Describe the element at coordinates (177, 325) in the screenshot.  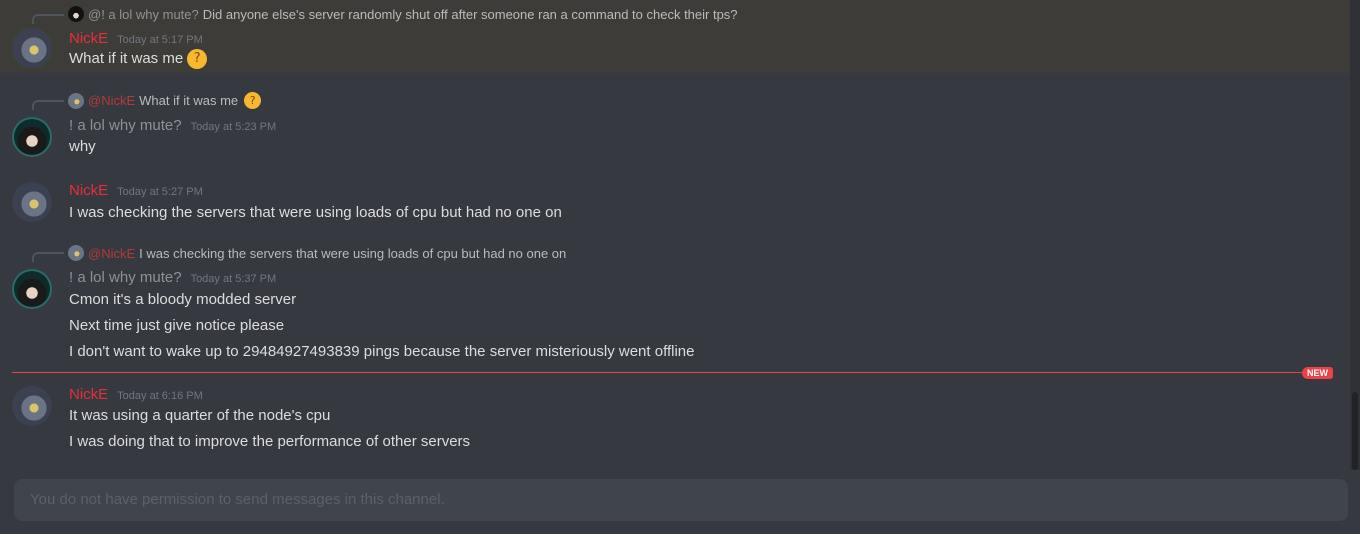
I see `message-text: Next time just give notice please` at that location.